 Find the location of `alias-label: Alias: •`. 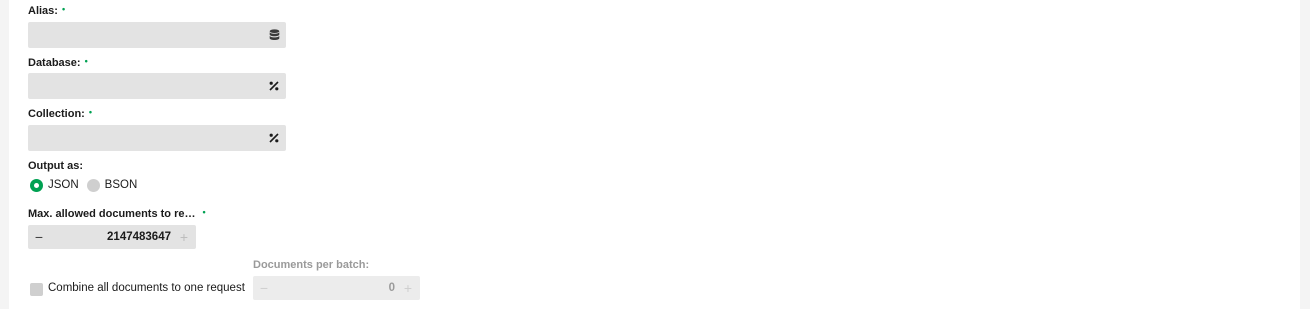

alias-label: Alias: • is located at coordinates (47, 10).